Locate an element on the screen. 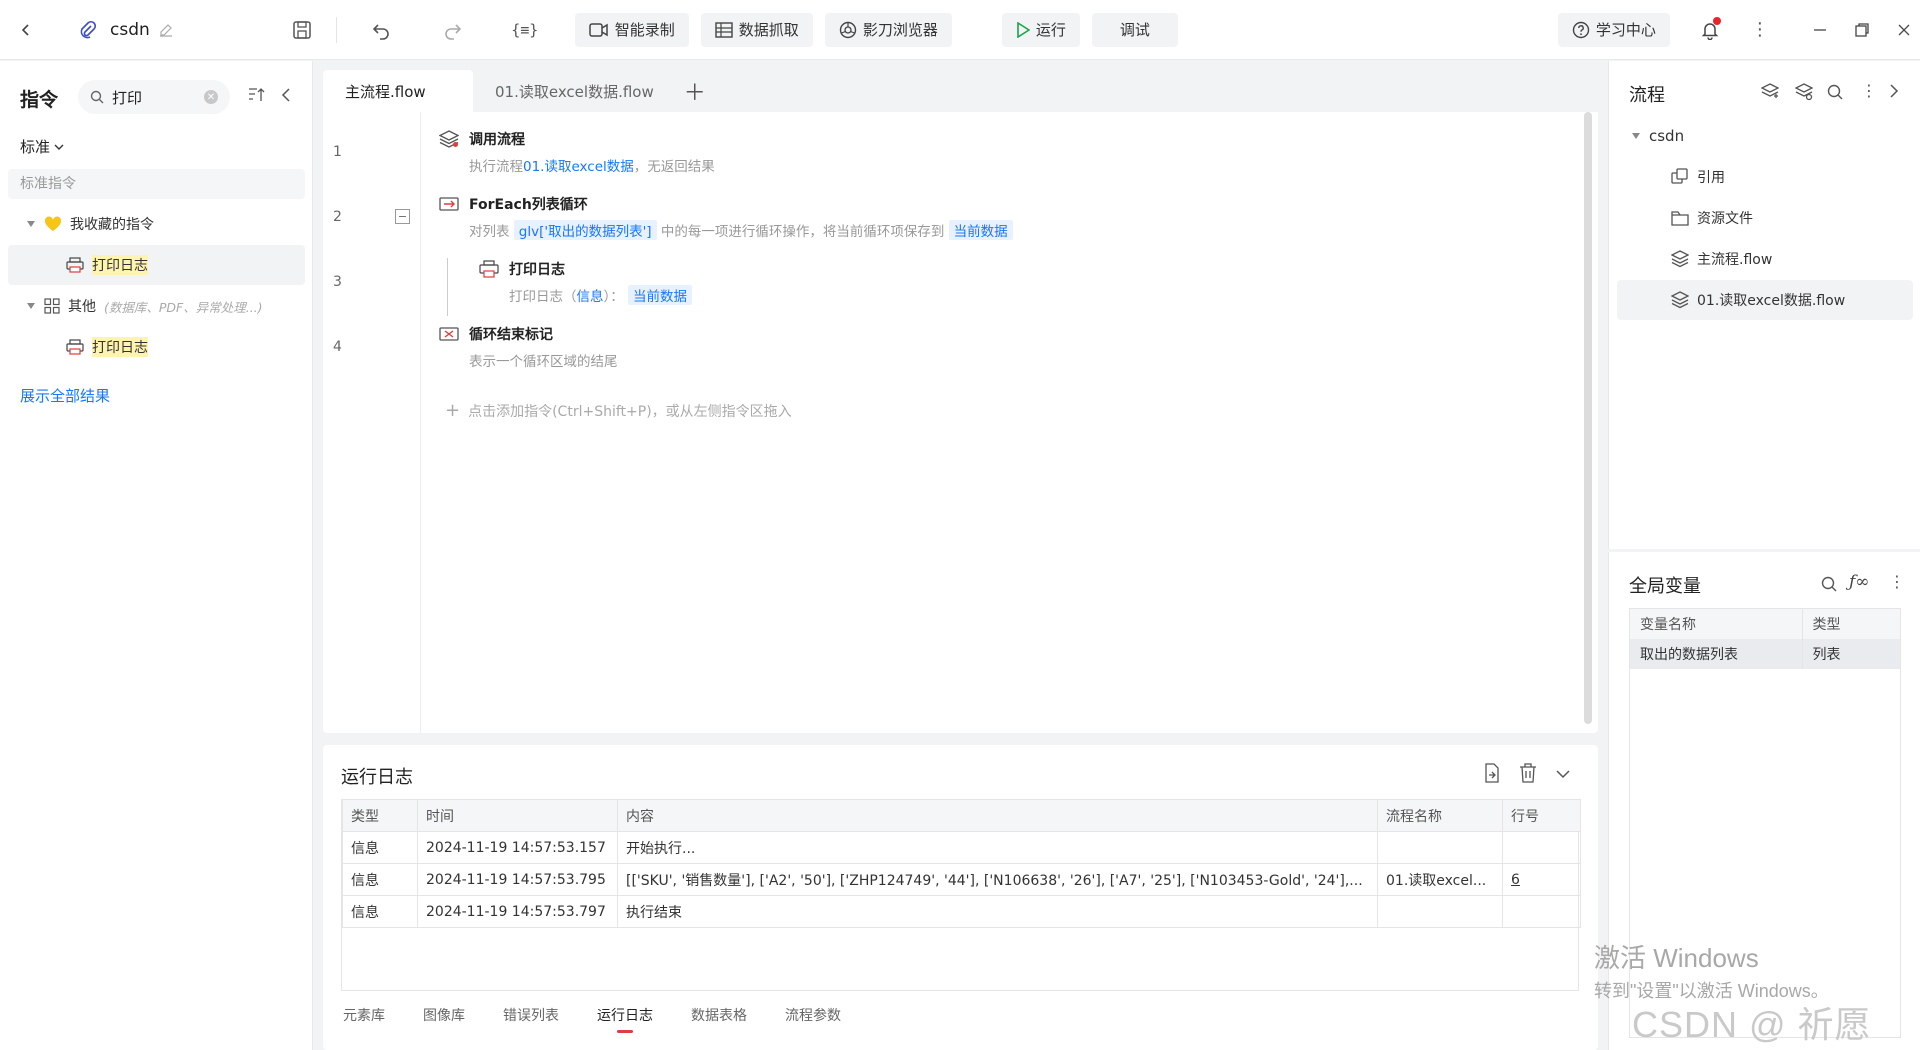 The width and height of the screenshot is (1920, 1050). called-flow-link: 01.读取excel数据 is located at coordinates (578, 167).